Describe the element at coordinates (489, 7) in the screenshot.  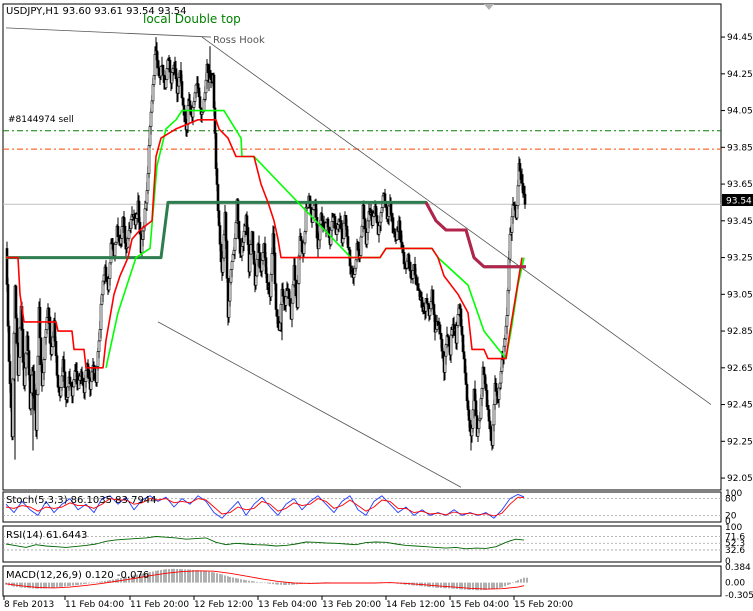
I see `chart-shift-marker-icon` at that location.